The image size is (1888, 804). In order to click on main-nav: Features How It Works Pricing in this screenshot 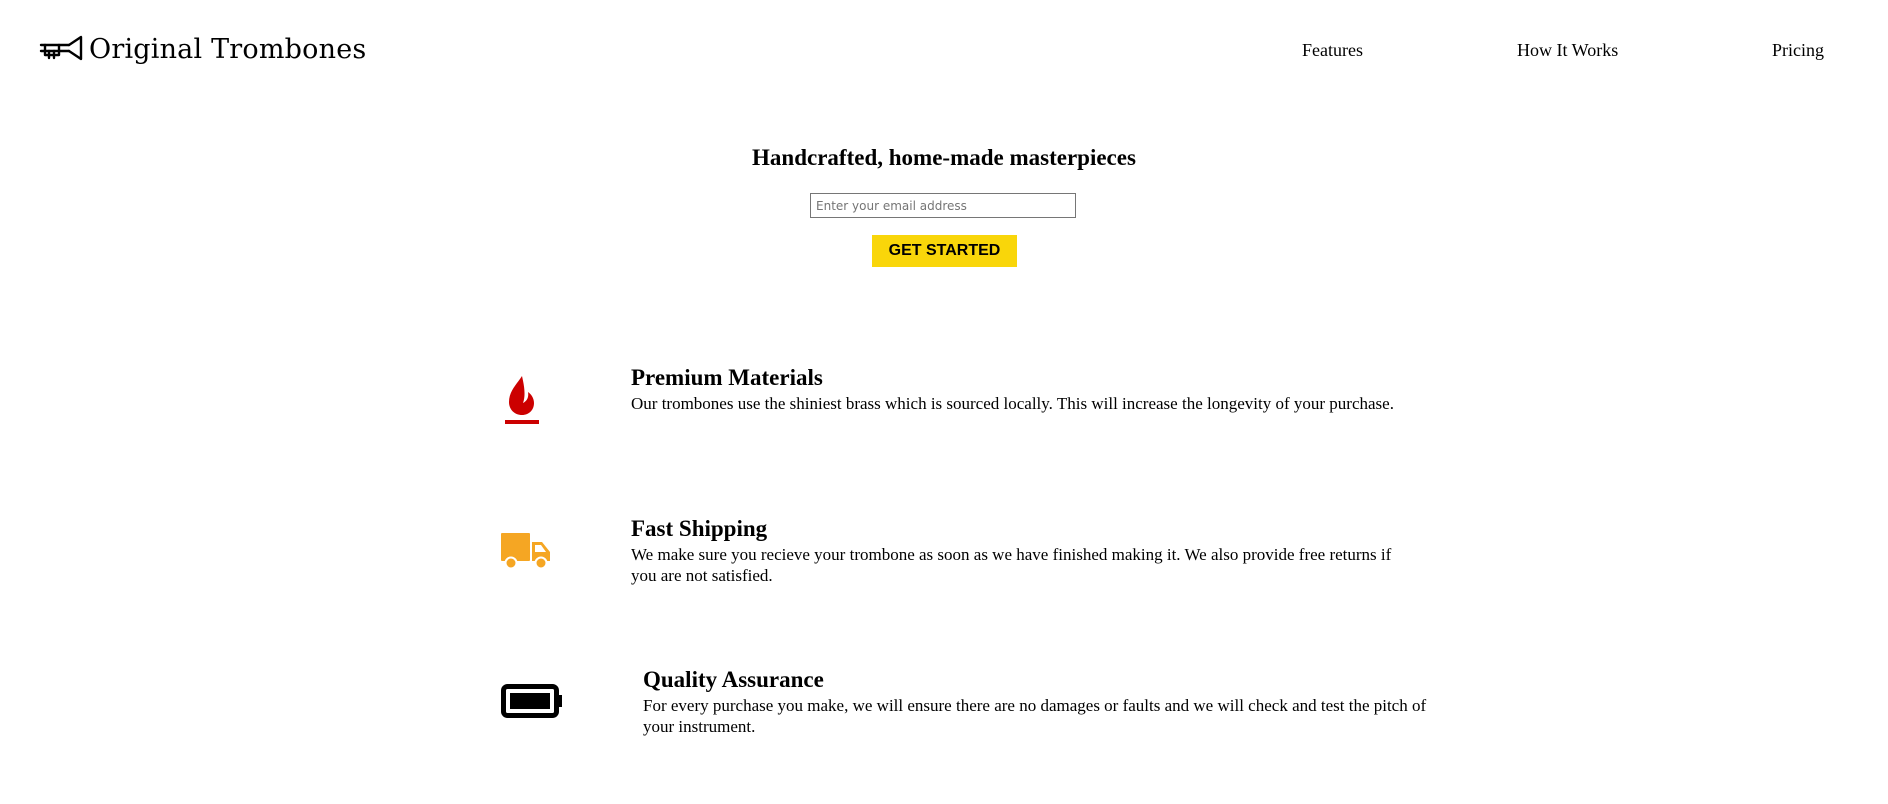, I will do `click(944, 52)`.